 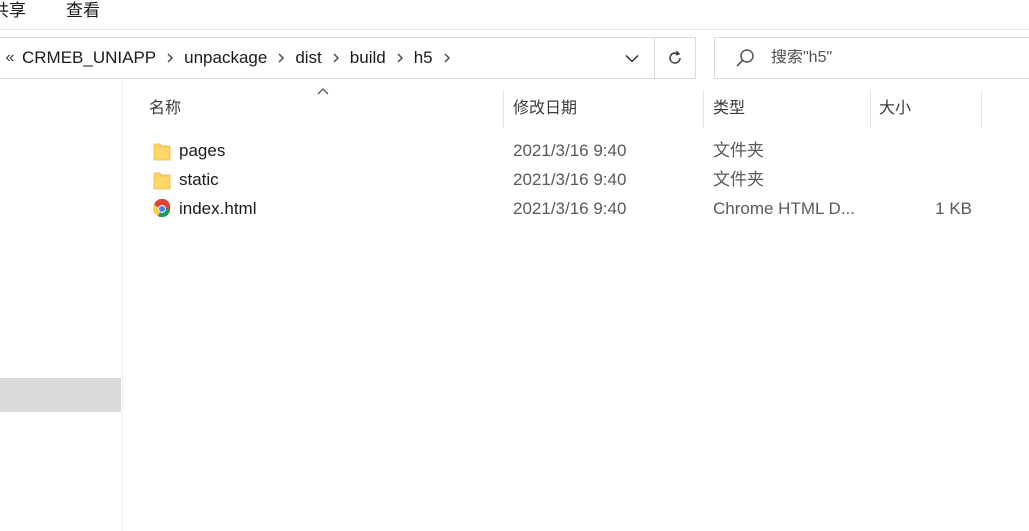 I want to click on file-name: pages, so click(x=202, y=150).